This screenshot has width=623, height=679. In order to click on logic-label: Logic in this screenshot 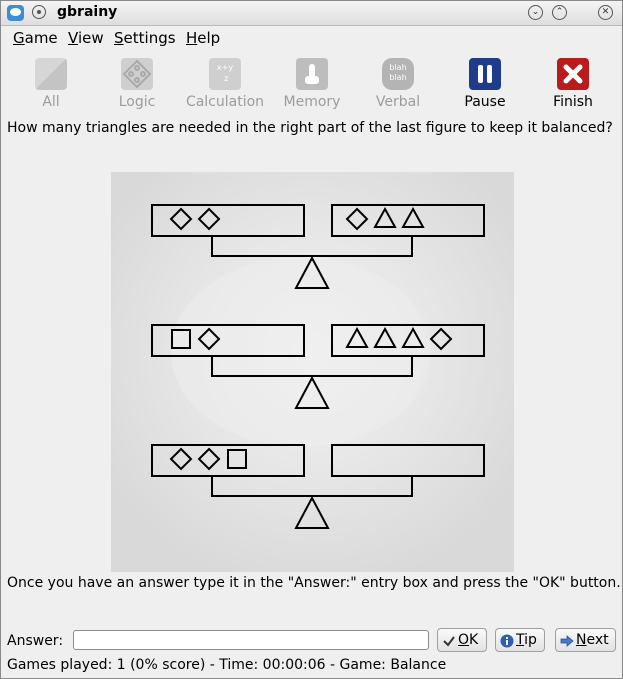, I will do `click(137, 102)`.